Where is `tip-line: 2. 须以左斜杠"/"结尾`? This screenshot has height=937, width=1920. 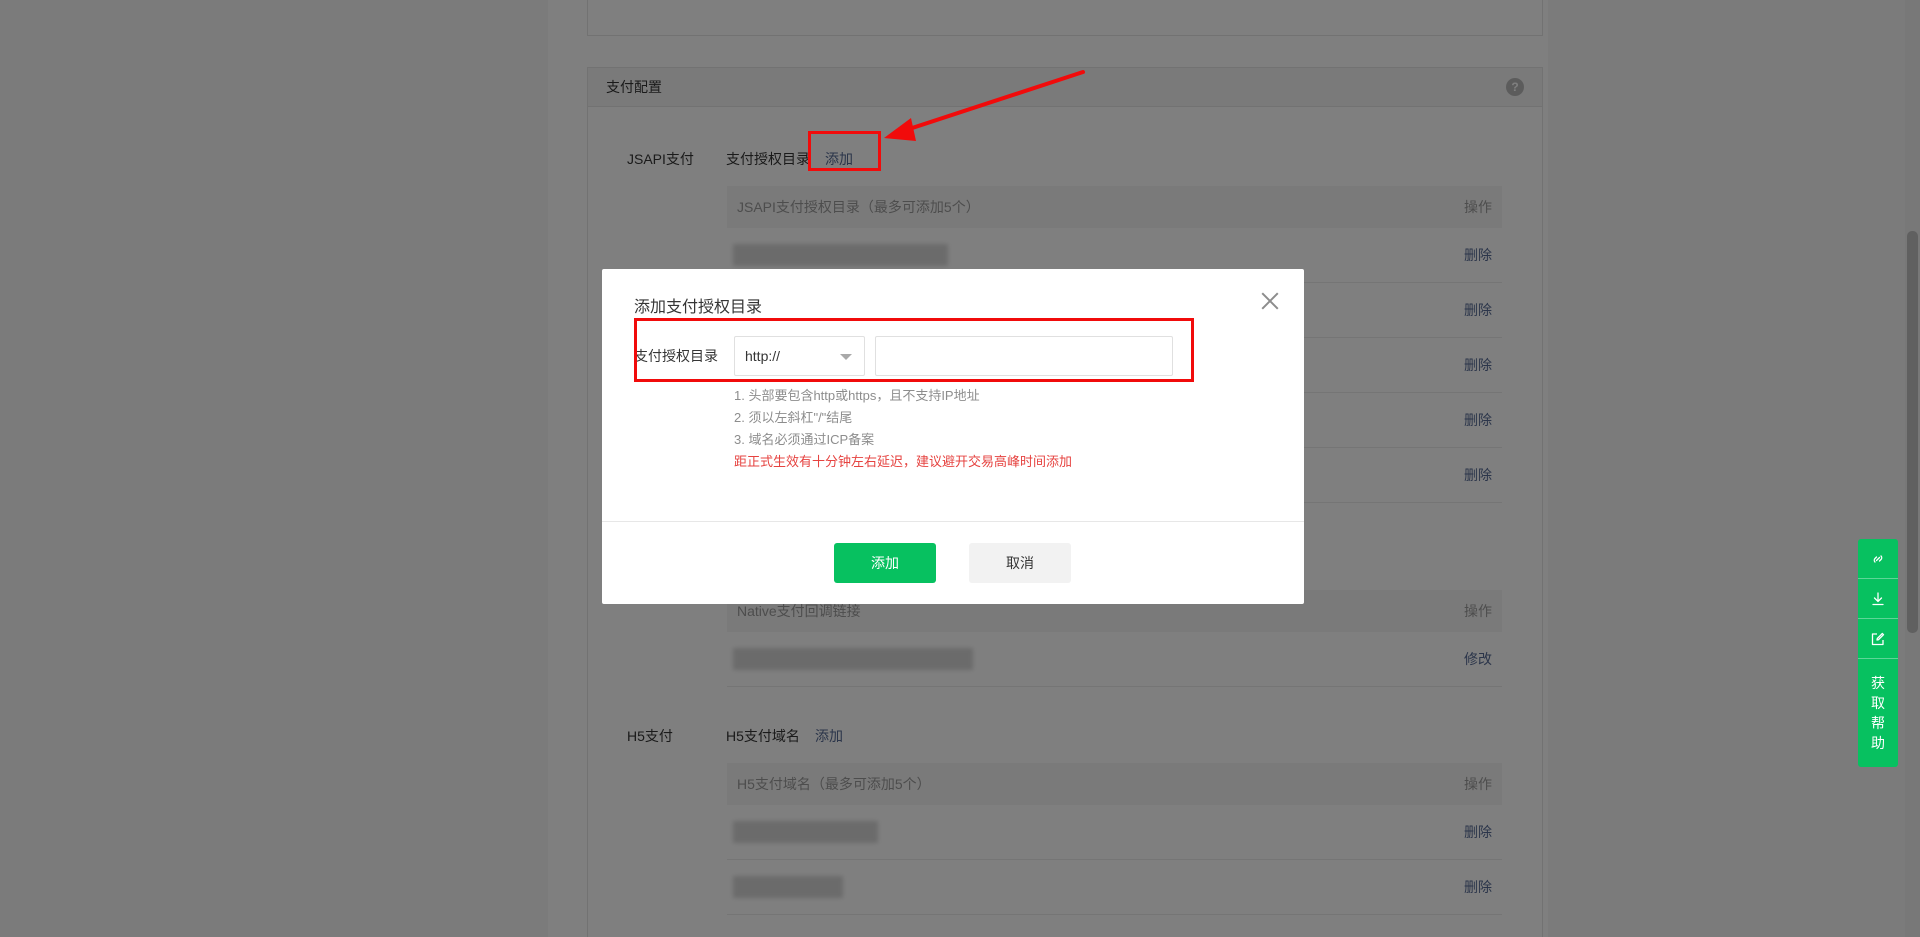
tip-line: 2. 须以左斜杠"/"结尾 is located at coordinates (793, 417).